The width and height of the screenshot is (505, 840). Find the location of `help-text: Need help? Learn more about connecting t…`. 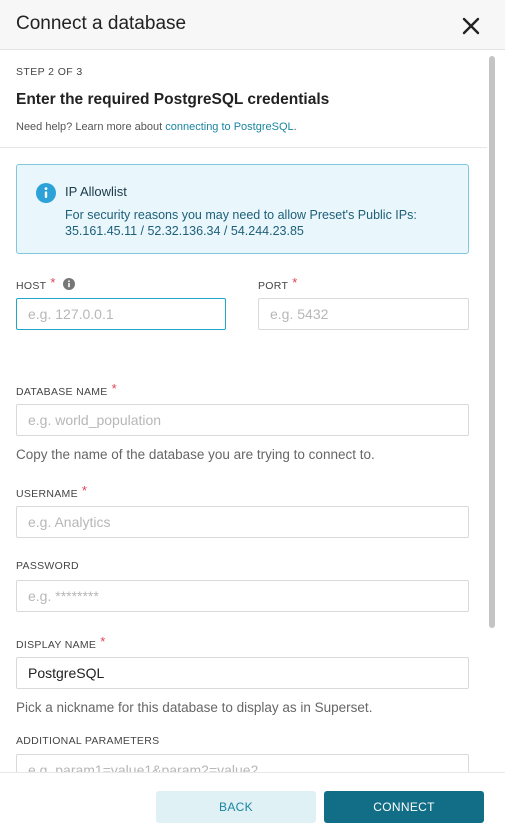

help-text: Need help? Learn more about connecting t… is located at coordinates (156, 127).